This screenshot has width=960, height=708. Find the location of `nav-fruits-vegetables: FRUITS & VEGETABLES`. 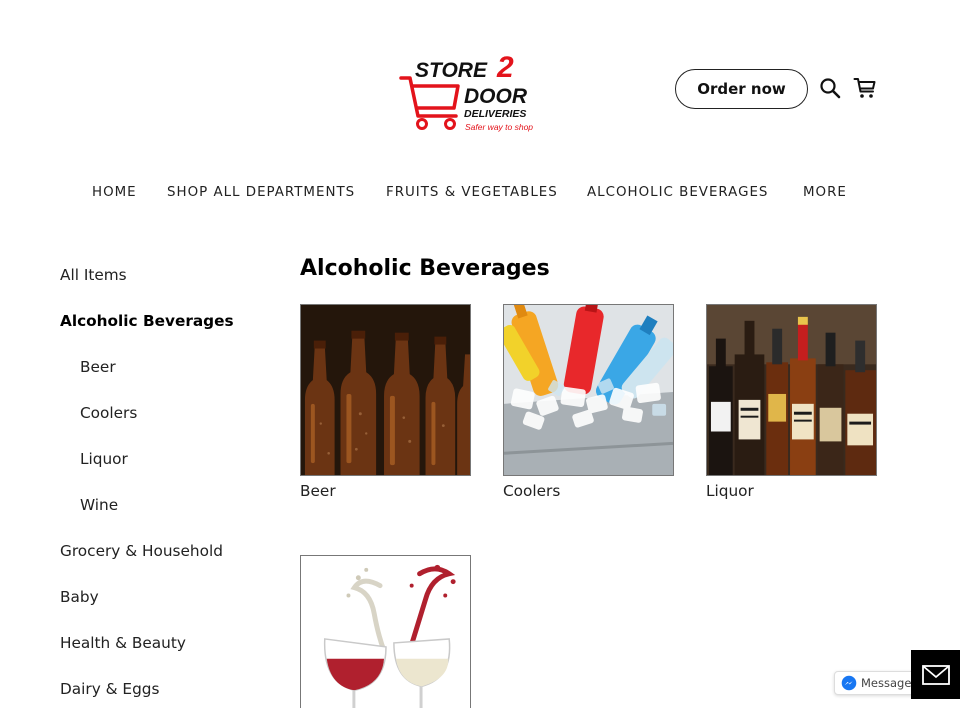

nav-fruits-vegetables: FRUITS & VEGETABLES is located at coordinates (472, 192).